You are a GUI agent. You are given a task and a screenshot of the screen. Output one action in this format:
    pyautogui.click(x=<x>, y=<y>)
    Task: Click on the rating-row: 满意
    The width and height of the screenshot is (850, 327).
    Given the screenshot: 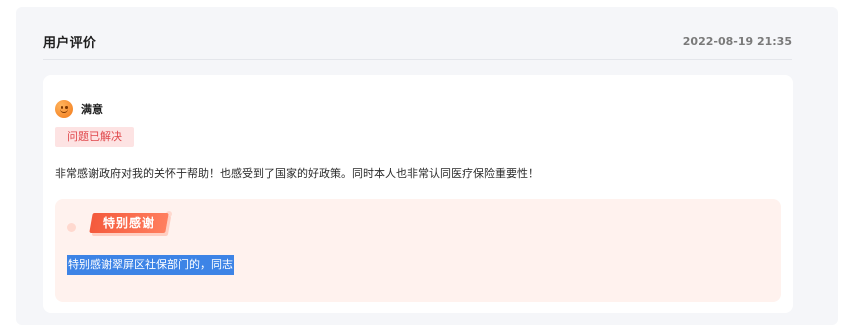 What is the action you would take?
    pyautogui.click(x=79, y=109)
    